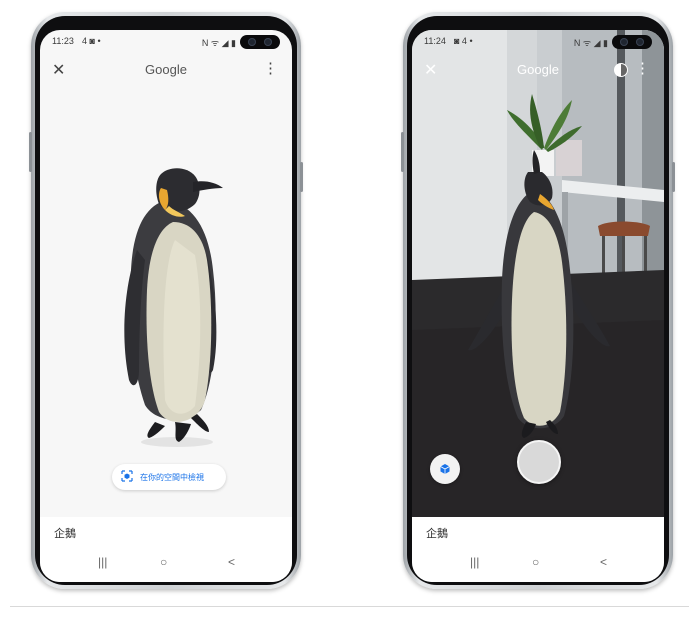 The width and height of the screenshot is (699, 617). I want to click on status-time: 11:24, so click(435, 41).